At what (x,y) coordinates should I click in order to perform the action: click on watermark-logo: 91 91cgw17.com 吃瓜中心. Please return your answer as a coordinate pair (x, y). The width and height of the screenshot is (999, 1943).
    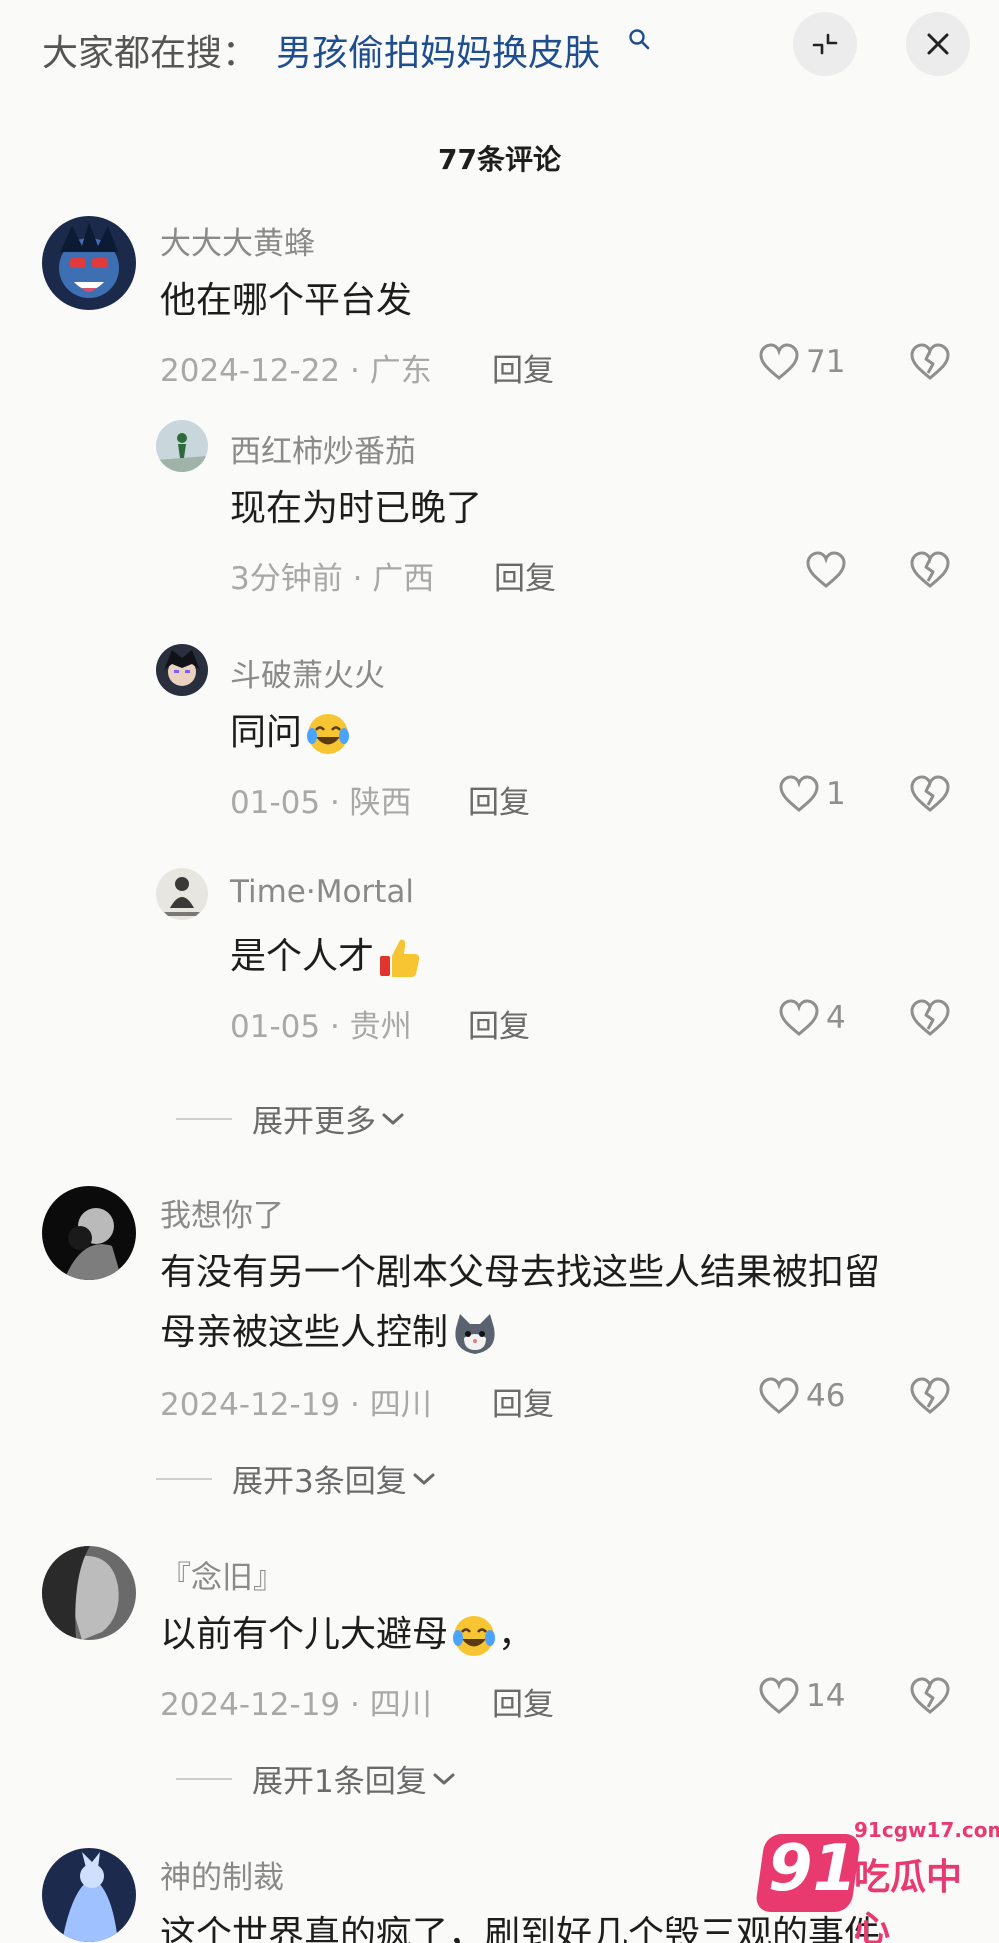
    Looking at the image, I should click on (869, 1876).